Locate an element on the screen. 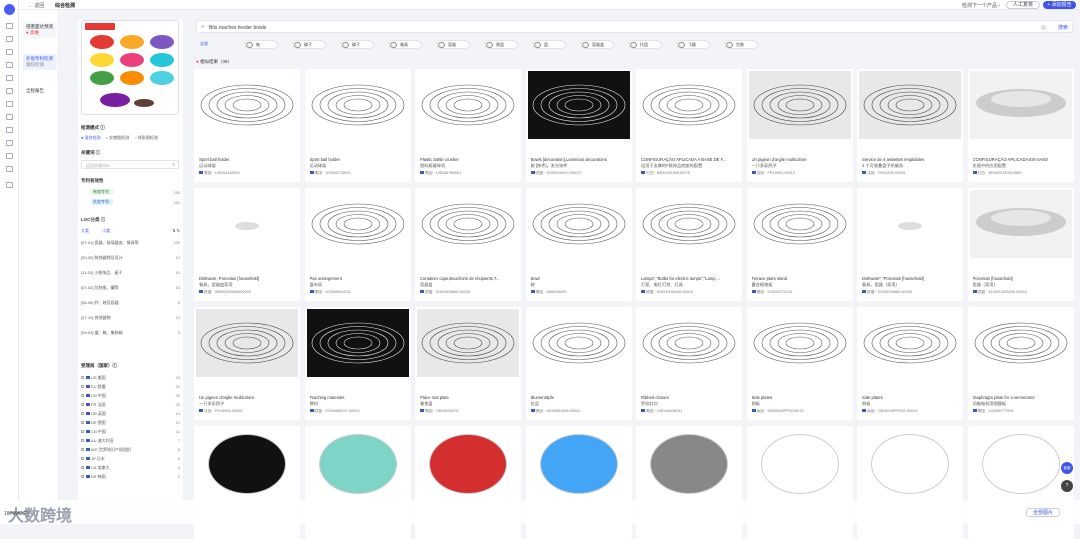  result-card: Place mat plate 餐垫盘 美国 · GB00003975 is located at coordinates (468, 363).